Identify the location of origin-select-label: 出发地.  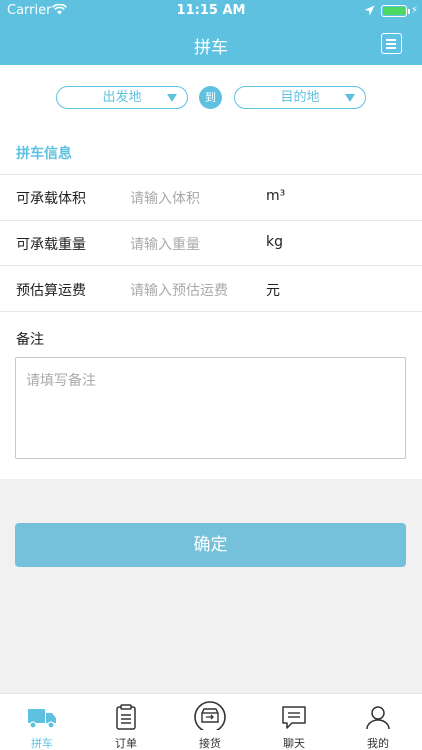
(122, 97).